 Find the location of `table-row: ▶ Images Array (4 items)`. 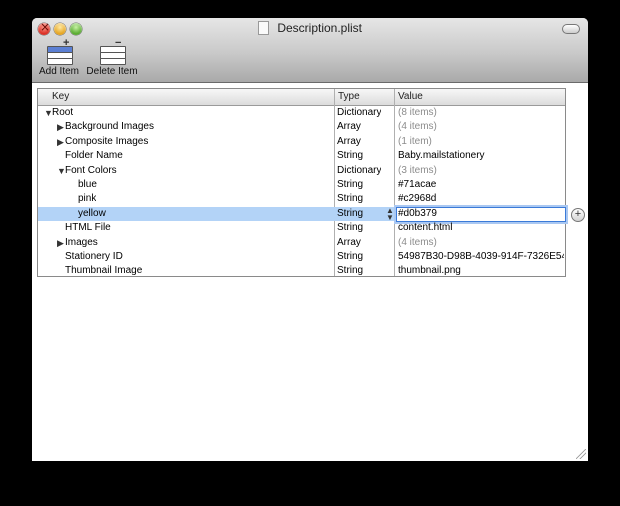

table-row: ▶ Images Array (4 items) is located at coordinates (301, 243).